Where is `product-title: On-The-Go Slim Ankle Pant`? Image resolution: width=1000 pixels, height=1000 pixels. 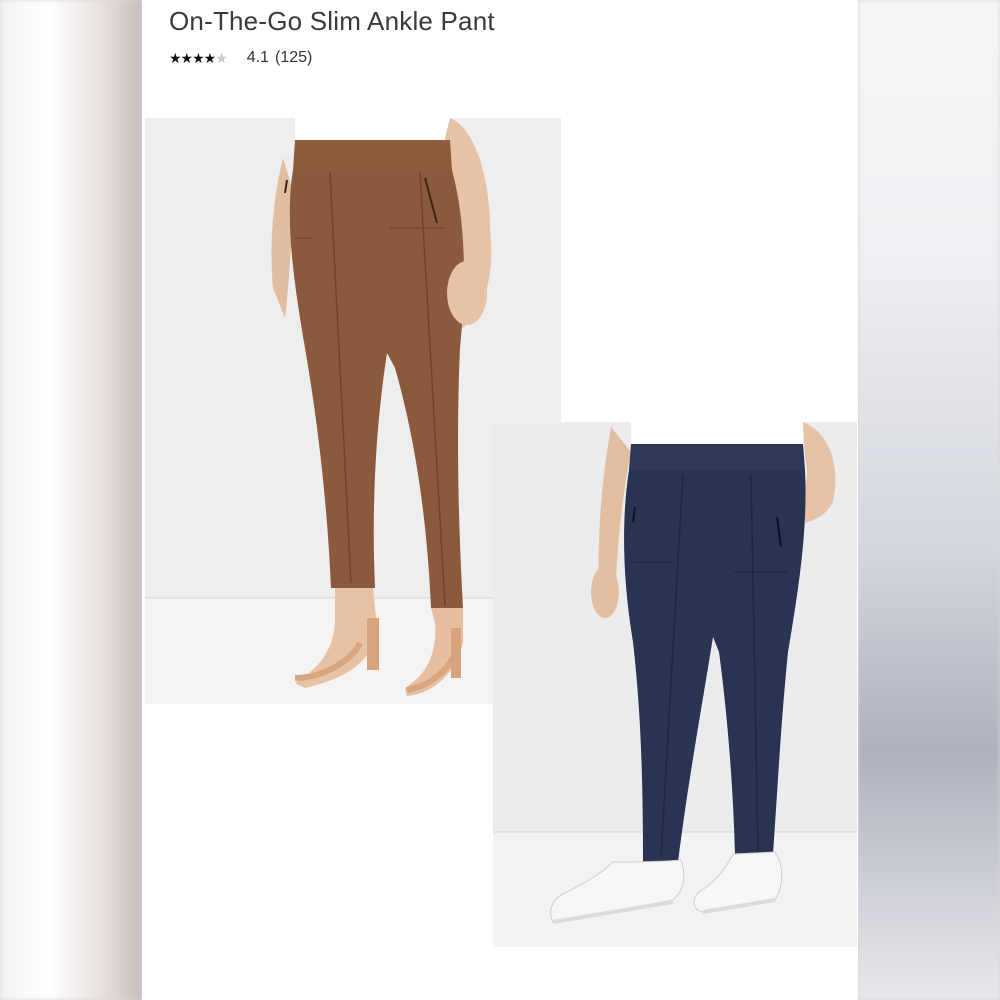 product-title: On-The-Go Slim Ankle Pant is located at coordinates (332, 21).